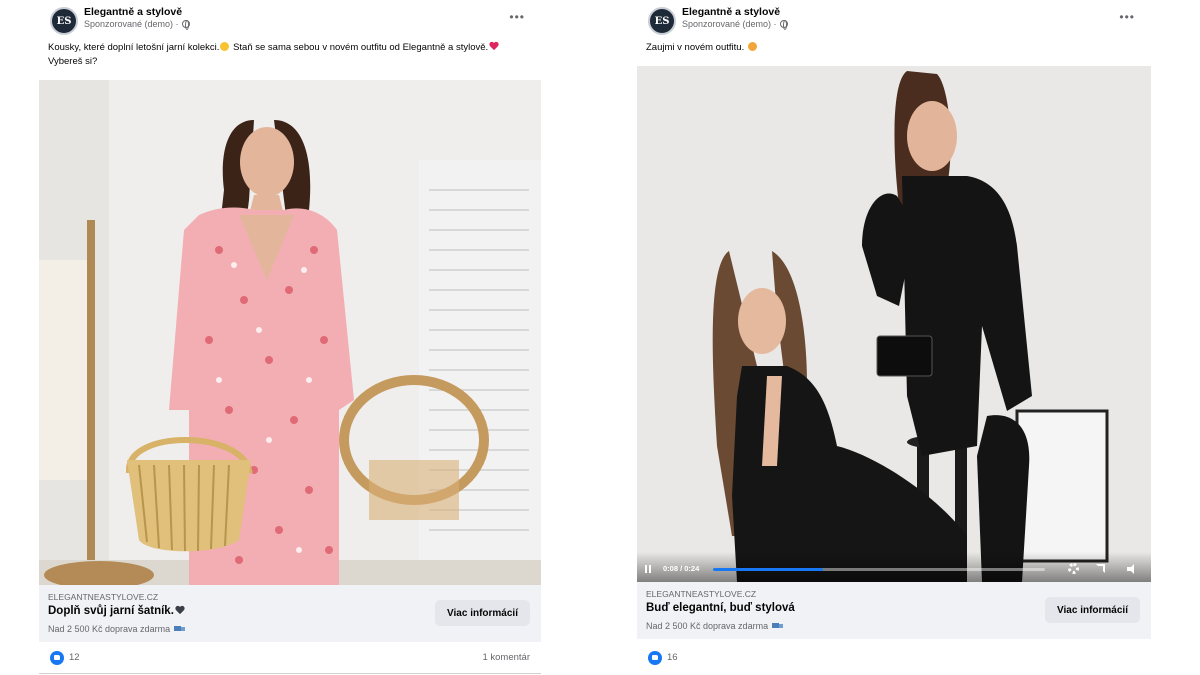  I want to click on reactions-bar: 12 1 komentár, so click(290, 658).